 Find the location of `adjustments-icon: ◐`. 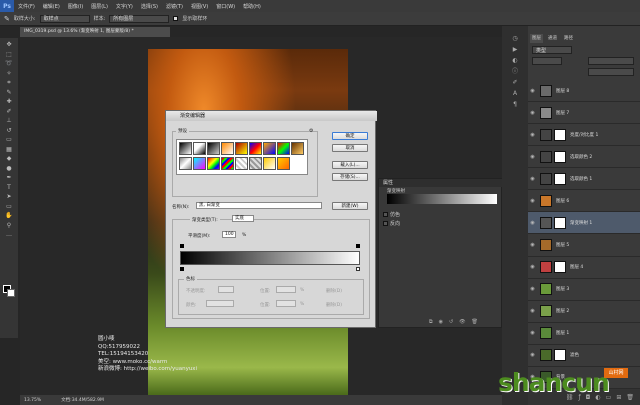

adjustments-icon: ◐ is located at coordinates (515, 60).